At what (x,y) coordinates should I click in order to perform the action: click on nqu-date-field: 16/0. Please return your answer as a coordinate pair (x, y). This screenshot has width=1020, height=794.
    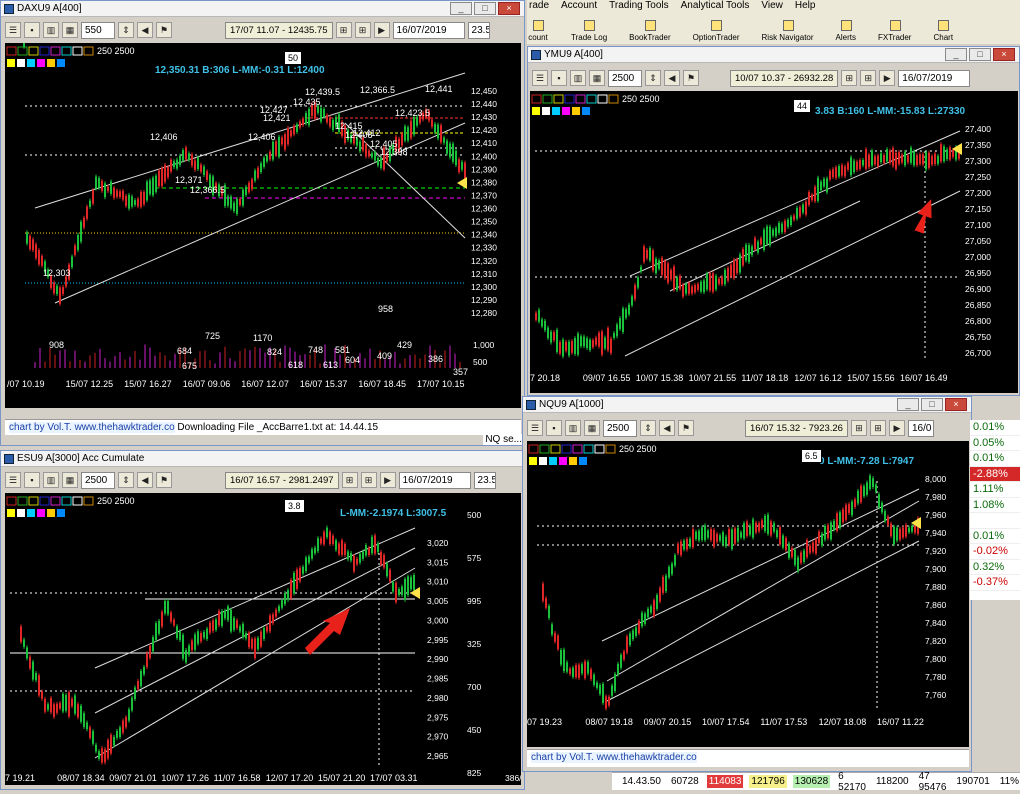
    Looking at the image, I should click on (920, 428).